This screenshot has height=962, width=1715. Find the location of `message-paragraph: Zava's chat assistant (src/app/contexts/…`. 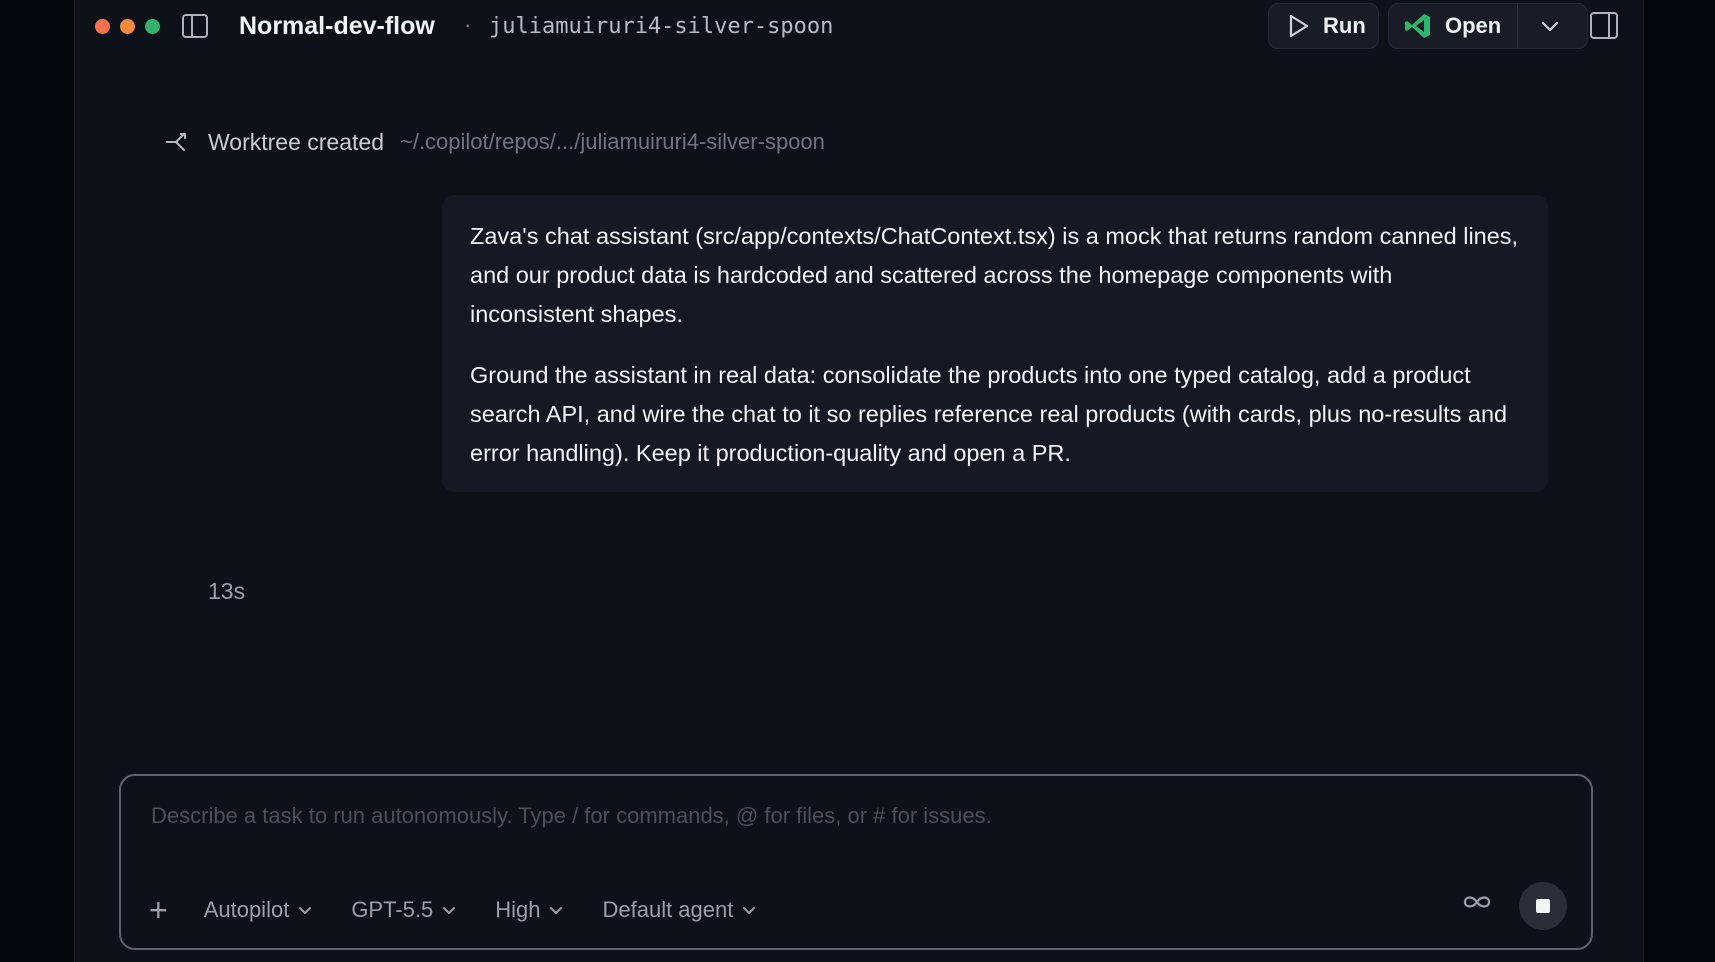

message-paragraph: Zava's chat assistant (src/app/contexts/… is located at coordinates (994, 275).